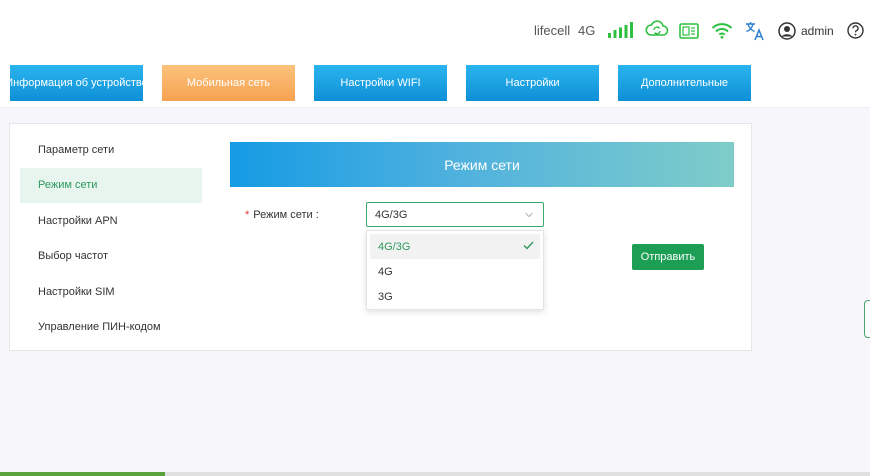 This screenshot has height=476, width=870. I want to click on required-mark: *, so click(247, 215).